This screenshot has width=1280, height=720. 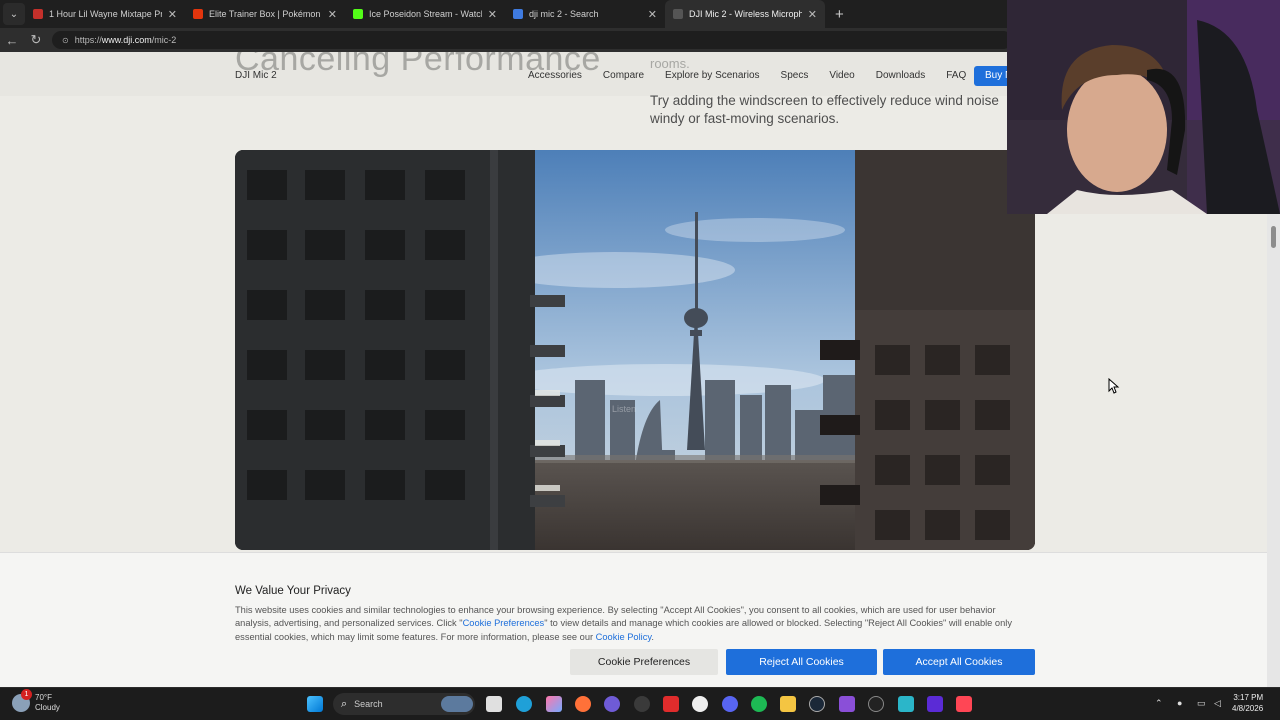 What do you see at coordinates (315, 704) in the screenshot?
I see `windows-start-icon` at bounding box center [315, 704].